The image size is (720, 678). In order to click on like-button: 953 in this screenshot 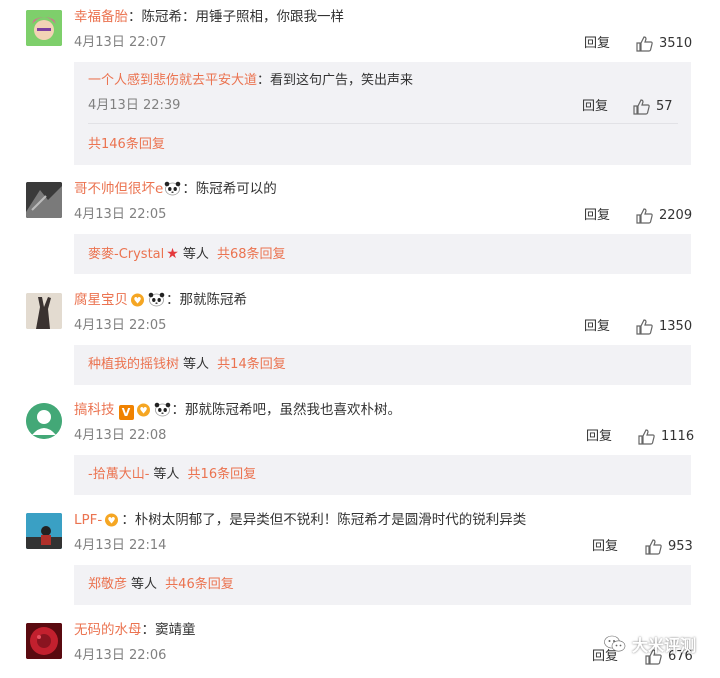, I will do `click(669, 547)`.